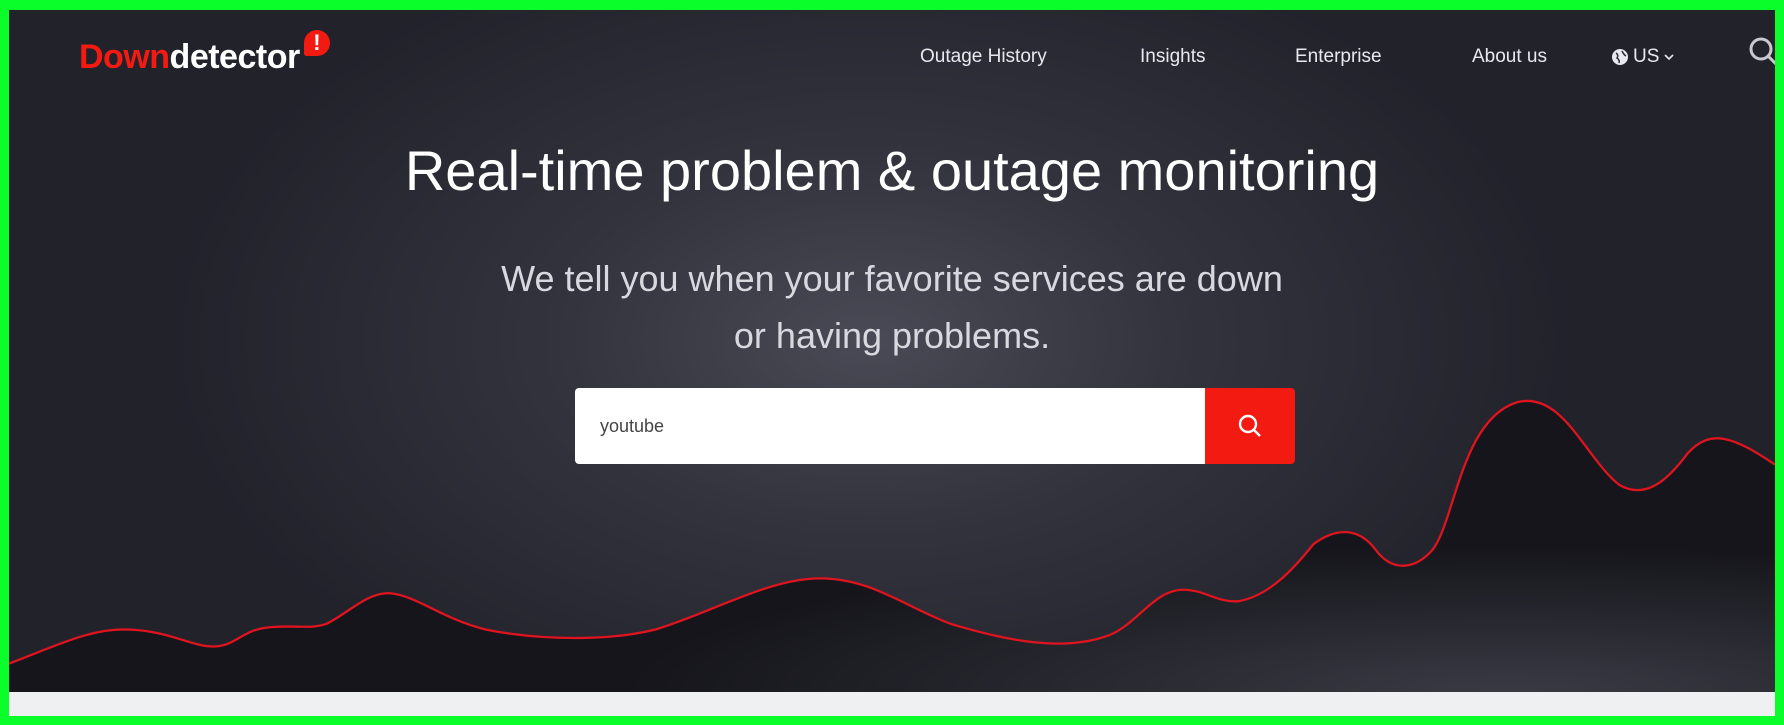 This screenshot has height=725, width=1784. I want to click on nav-about-us: About us, so click(1509, 57).